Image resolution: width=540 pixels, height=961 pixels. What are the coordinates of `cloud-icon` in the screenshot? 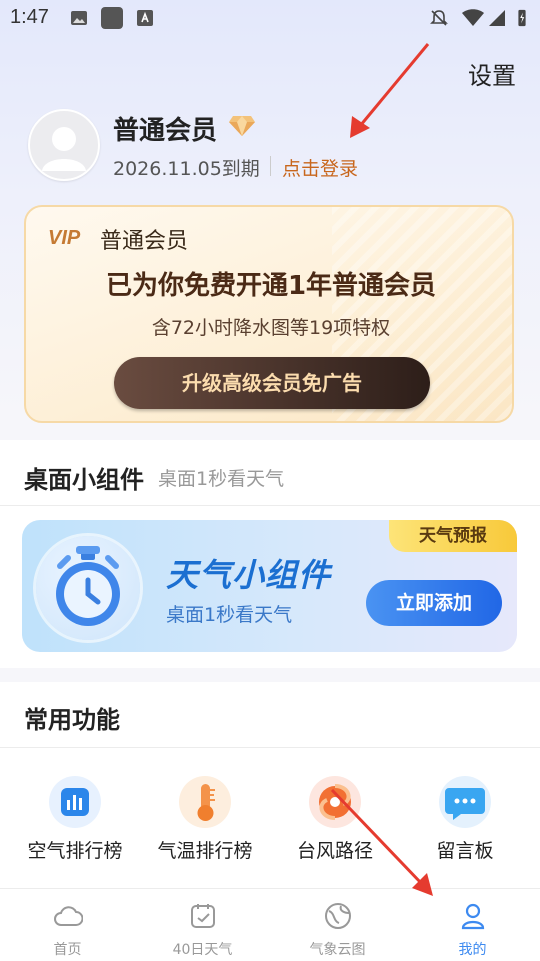 It's located at (68, 916).